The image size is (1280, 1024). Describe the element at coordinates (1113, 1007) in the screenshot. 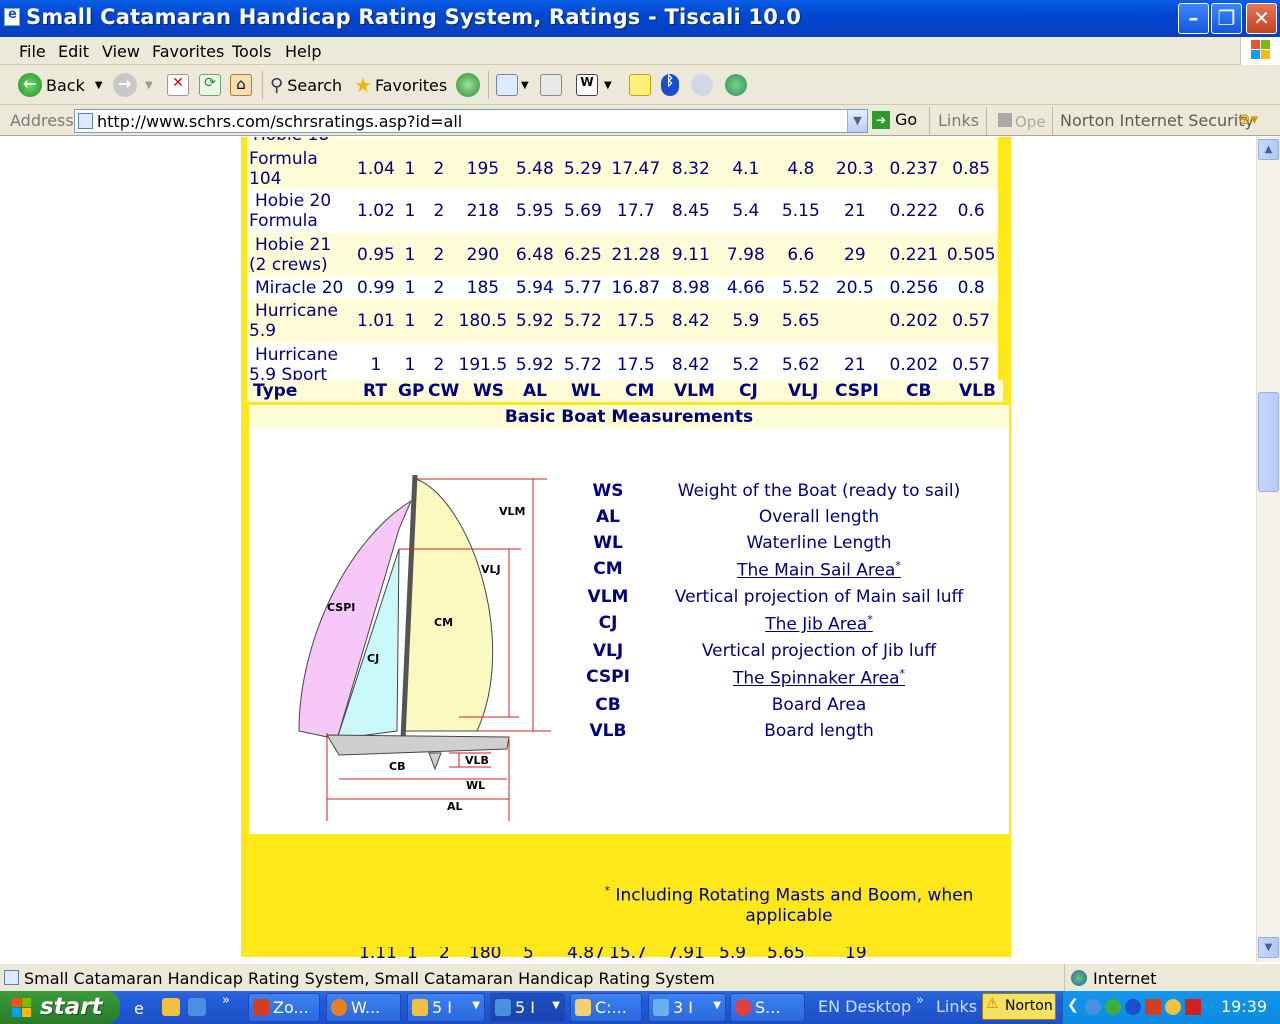

I see `tray-check-icon` at that location.